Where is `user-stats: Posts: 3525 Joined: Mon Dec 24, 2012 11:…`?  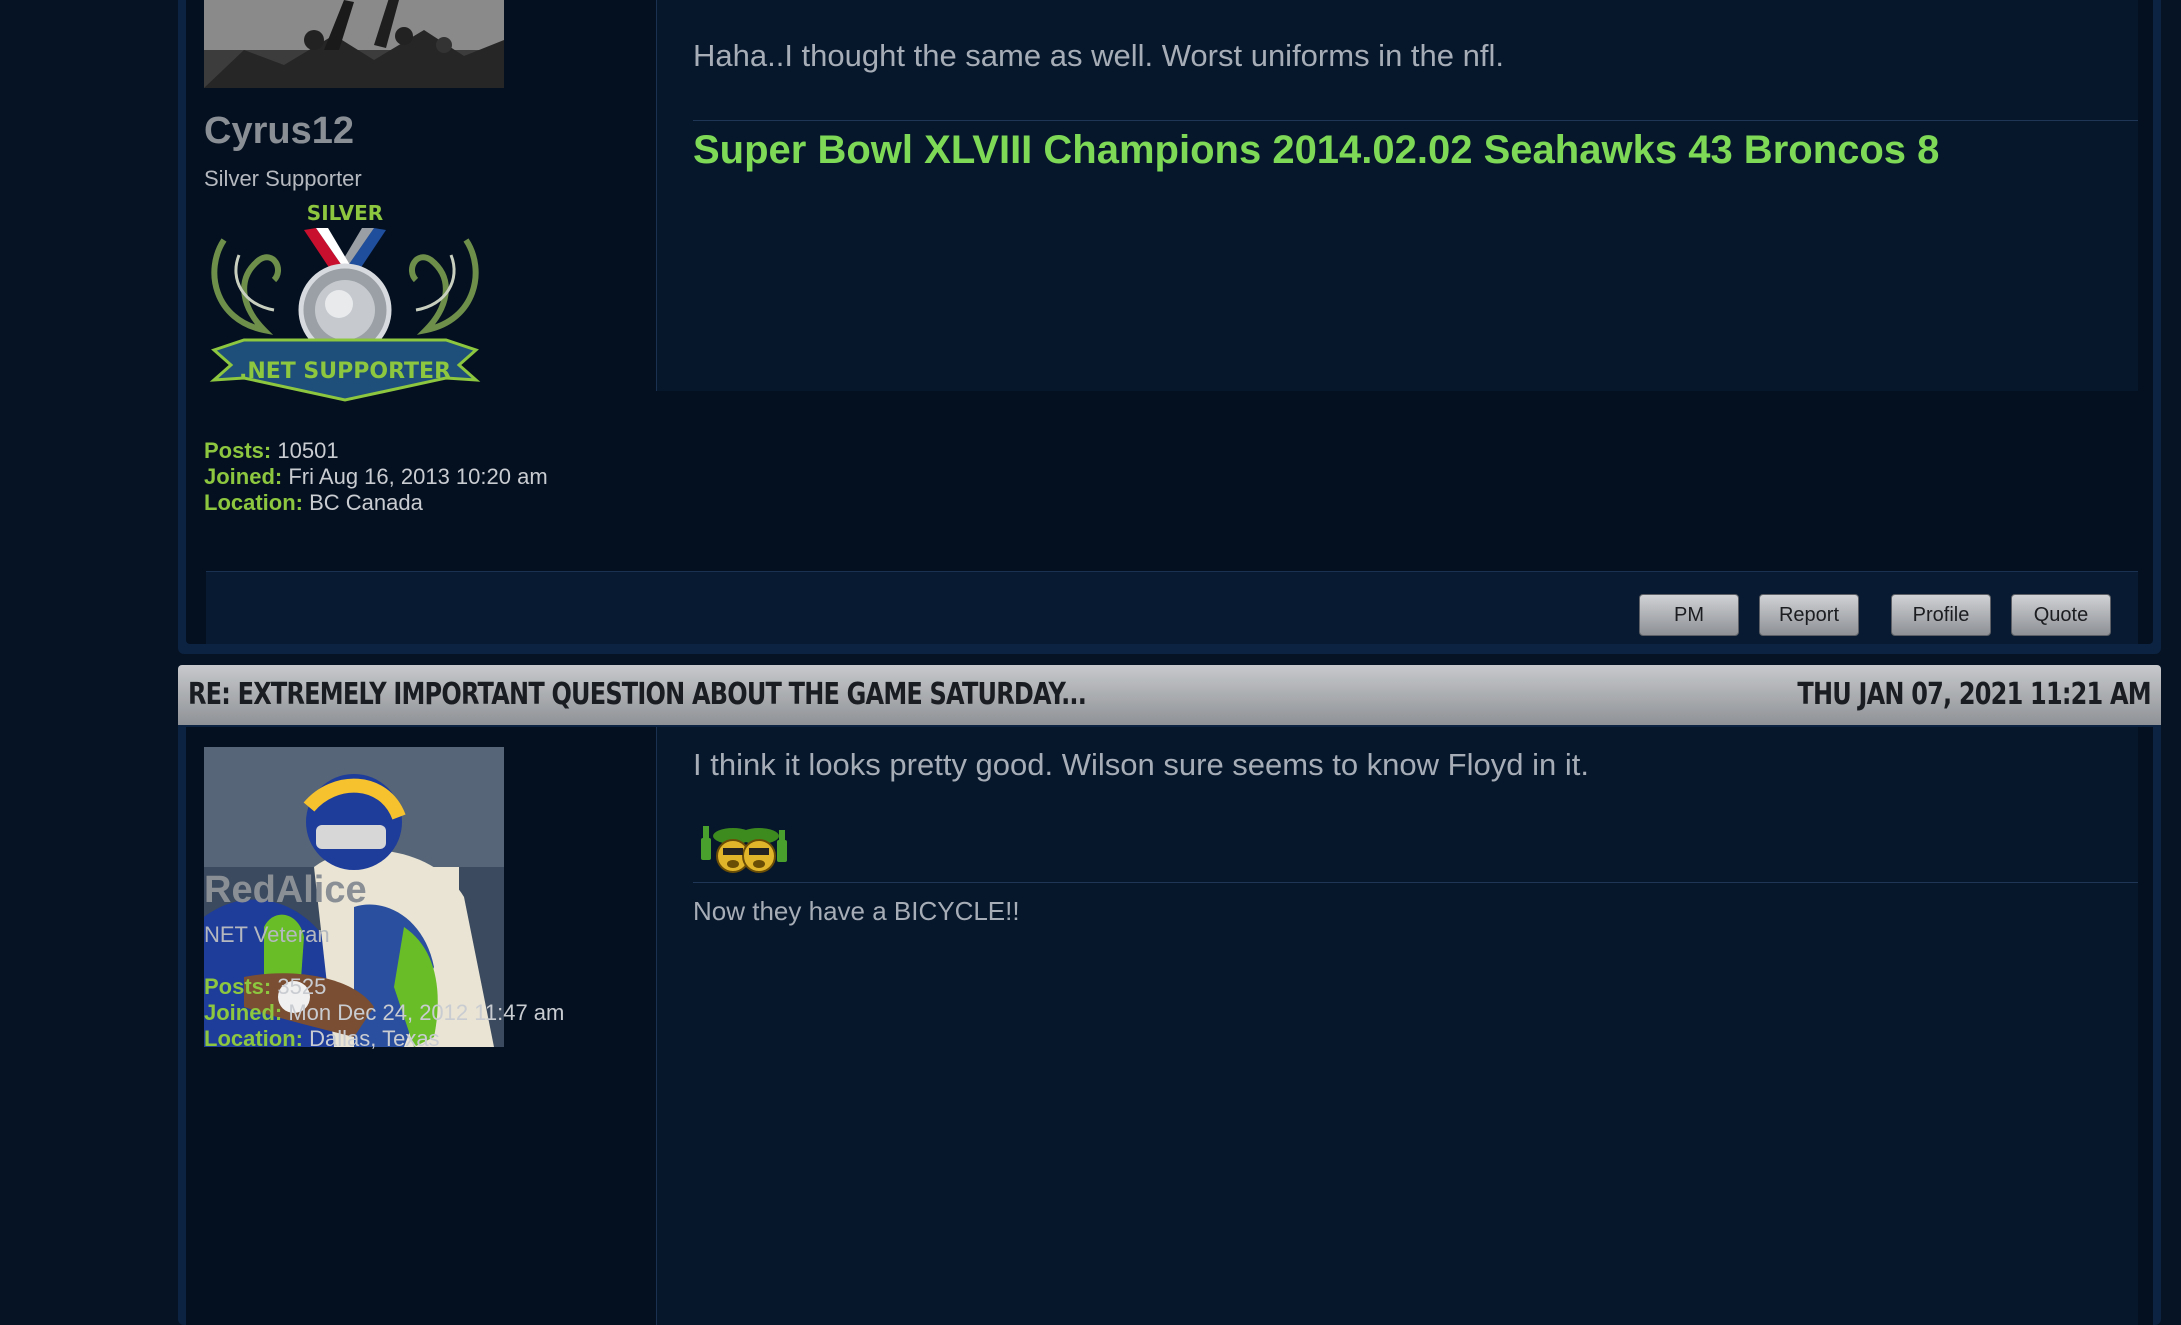
user-stats: Posts: 3525 Joined: Mon Dec 24, 2012 11:… is located at coordinates (384, 1013).